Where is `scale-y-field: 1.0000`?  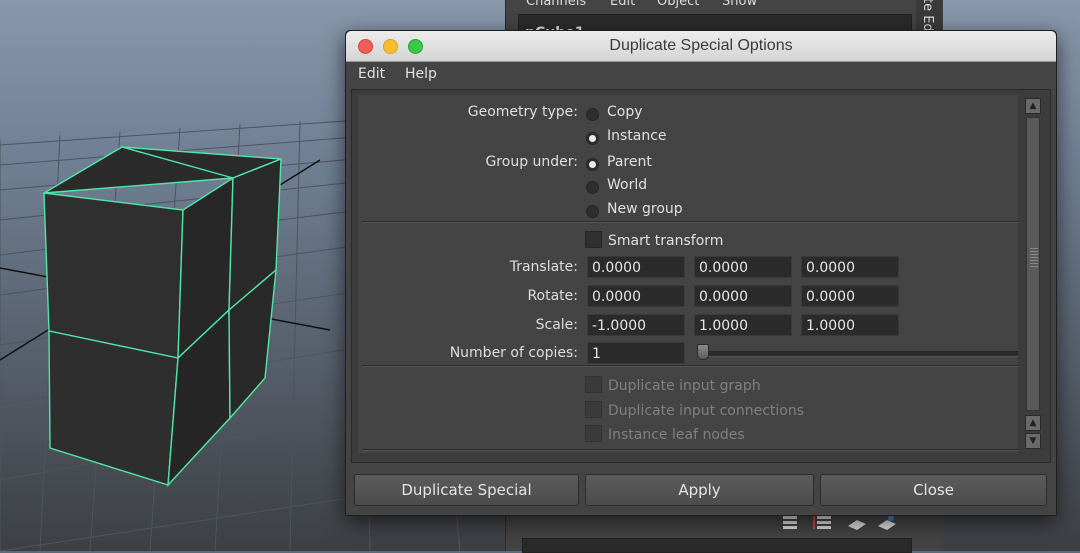
scale-y-field: 1.0000 is located at coordinates (743, 325).